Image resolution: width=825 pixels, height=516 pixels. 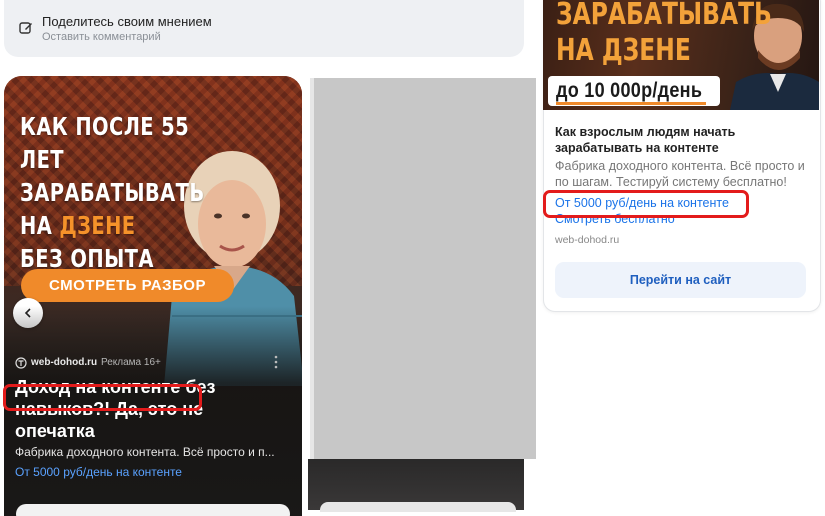 I want to click on headline-line-3-prefix: НА, so click(x=40, y=225).